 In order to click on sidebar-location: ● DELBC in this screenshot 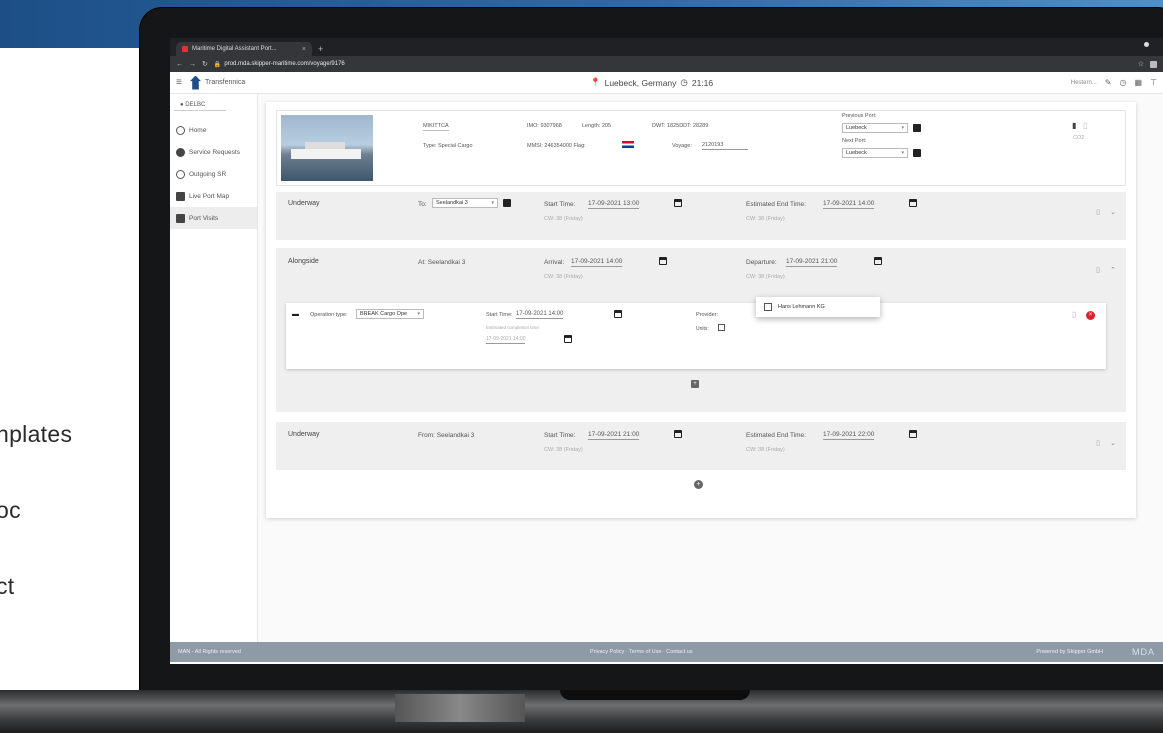, I will do `click(200, 105)`.